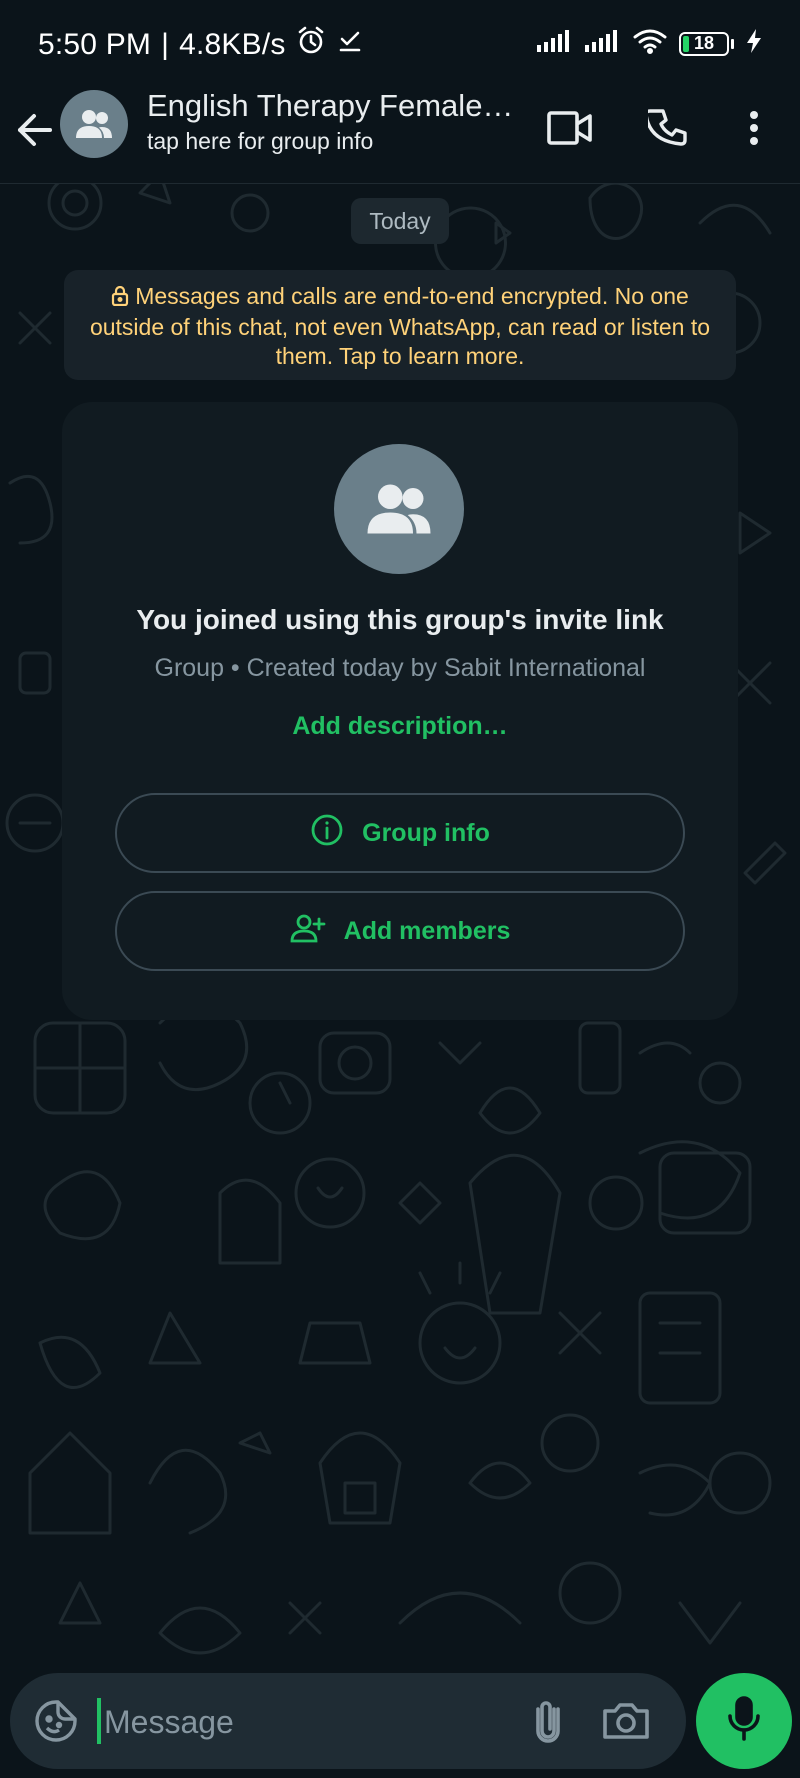 This screenshot has width=800, height=1778. What do you see at coordinates (94, 124) in the screenshot?
I see `group-avatar-icon` at bounding box center [94, 124].